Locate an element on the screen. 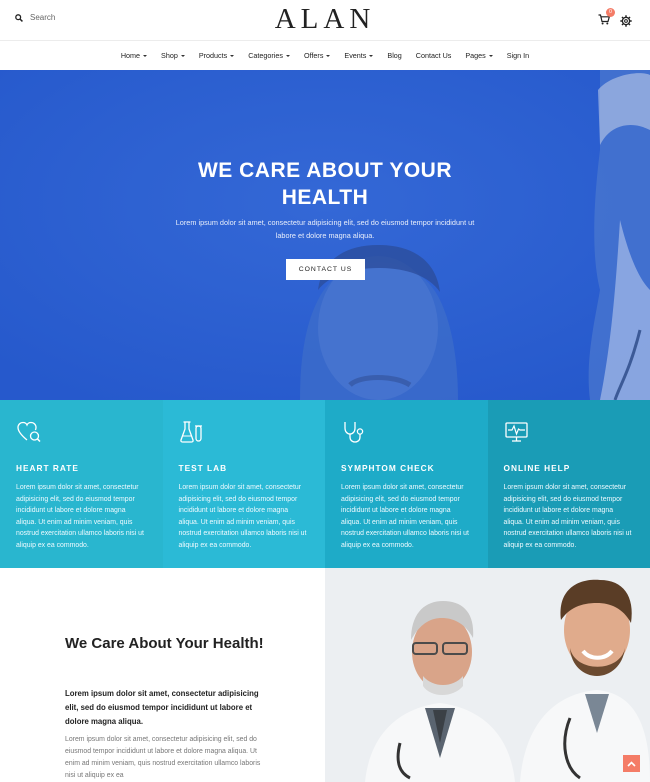 The width and height of the screenshot is (650, 782). feature-title: SYMPHTOM CHECK is located at coordinates (388, 468).